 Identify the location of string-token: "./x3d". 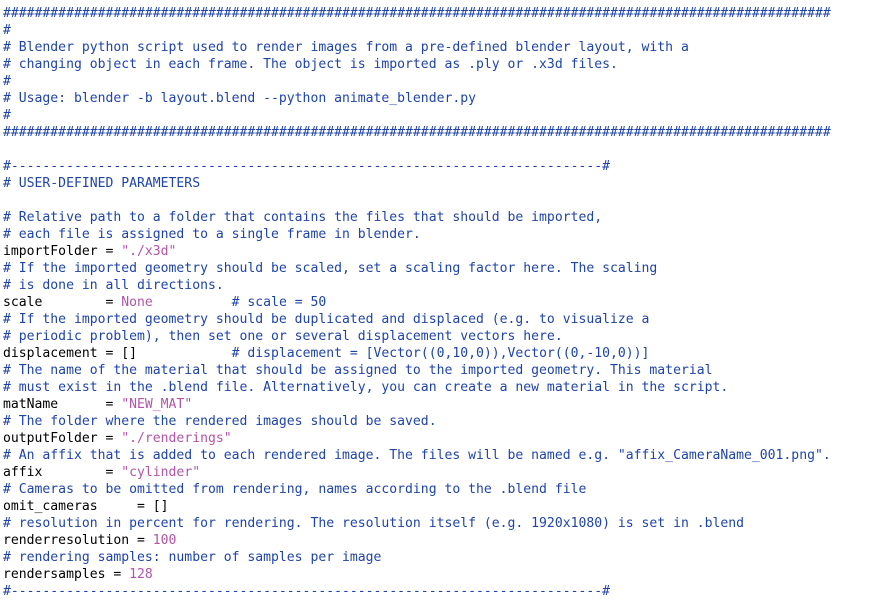
(149, 251).